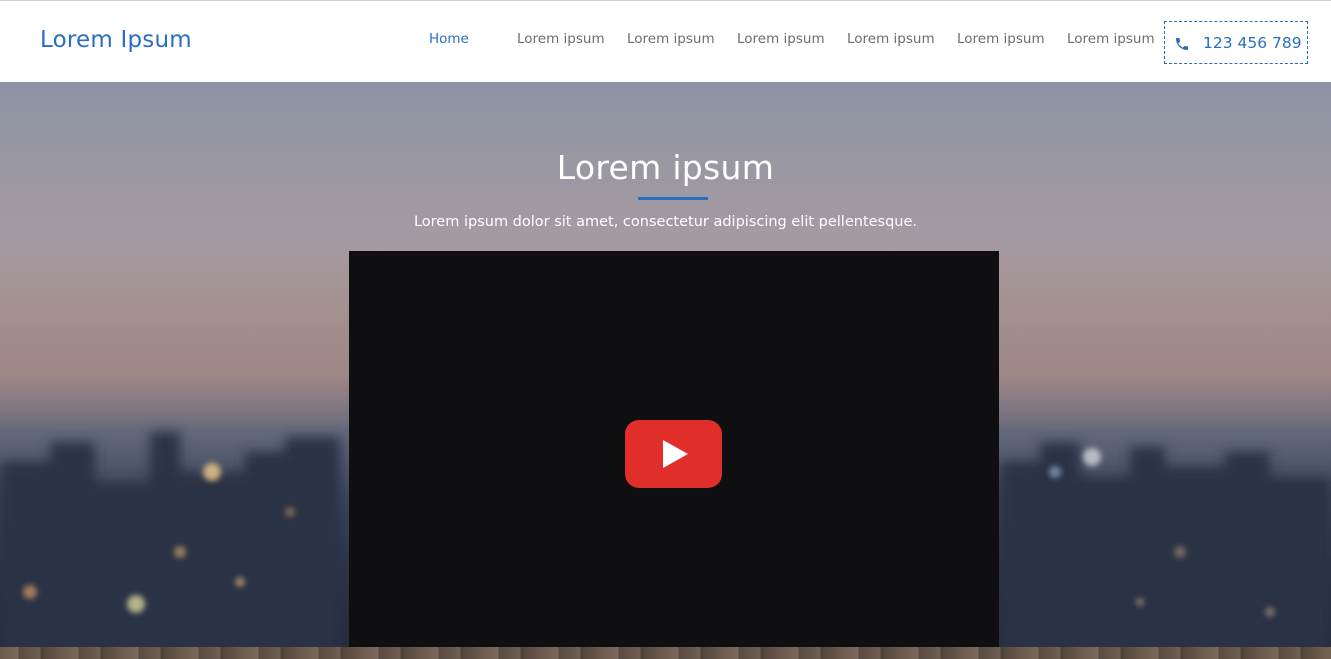 The width and height of the screenshot is (1331, 659). I want to click on nav-item-5: Lorem ipsum, so click(1001, 39).